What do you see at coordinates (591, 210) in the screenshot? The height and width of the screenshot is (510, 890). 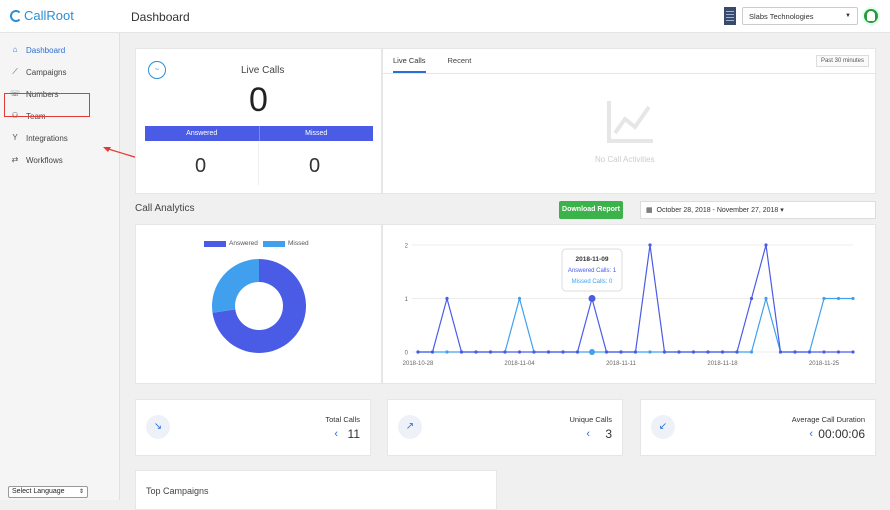 I see `download-report-button: Download Report` at bounding box center [591, 210].